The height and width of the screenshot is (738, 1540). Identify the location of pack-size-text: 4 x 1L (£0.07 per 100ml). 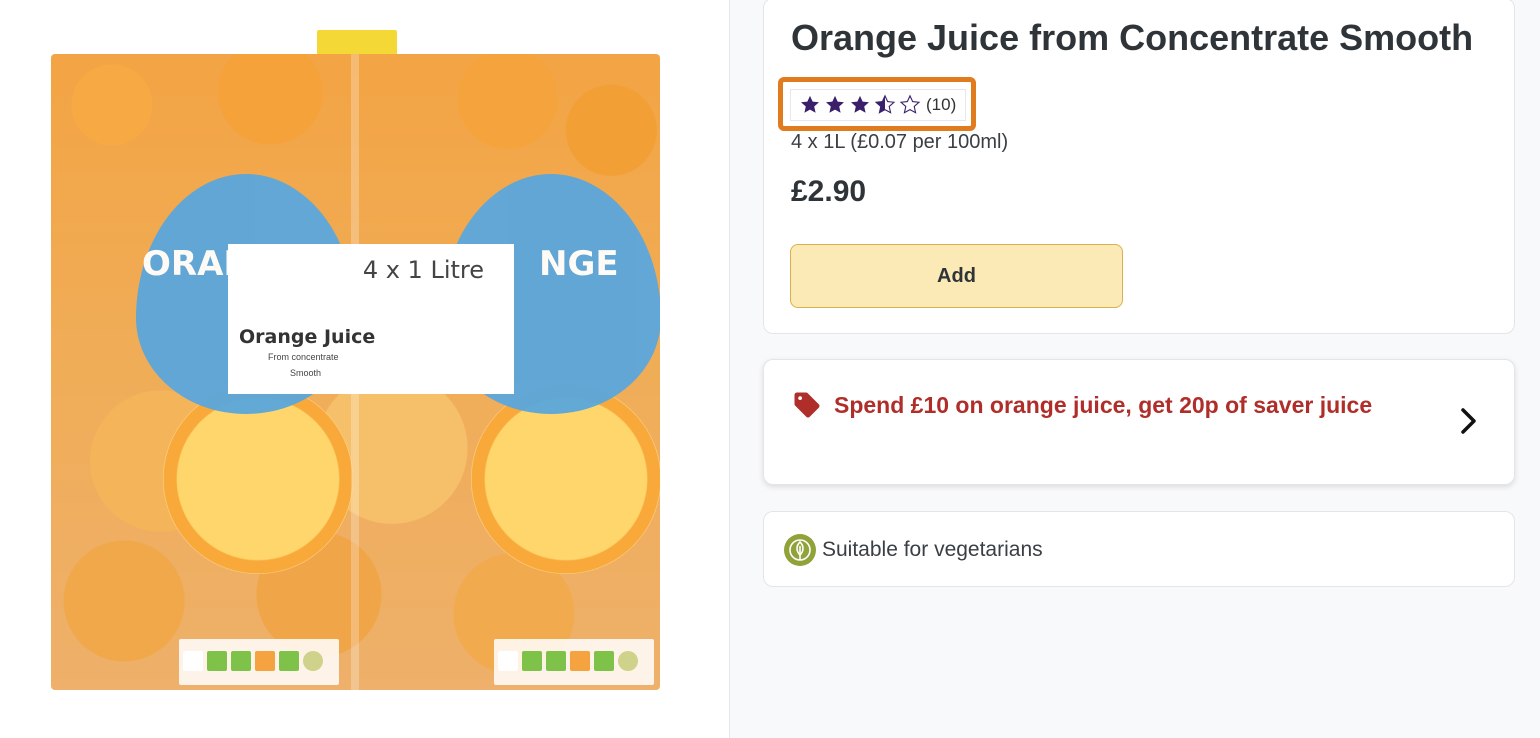
(900, 142).